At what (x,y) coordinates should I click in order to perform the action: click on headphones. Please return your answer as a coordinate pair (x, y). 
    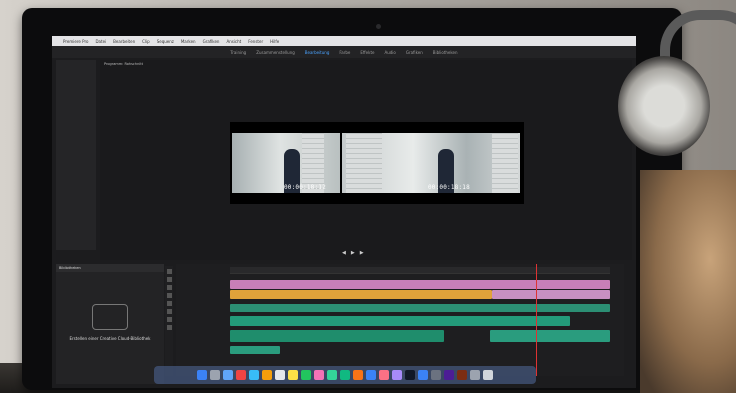
    Looking at the image, I should click on (668, 95).